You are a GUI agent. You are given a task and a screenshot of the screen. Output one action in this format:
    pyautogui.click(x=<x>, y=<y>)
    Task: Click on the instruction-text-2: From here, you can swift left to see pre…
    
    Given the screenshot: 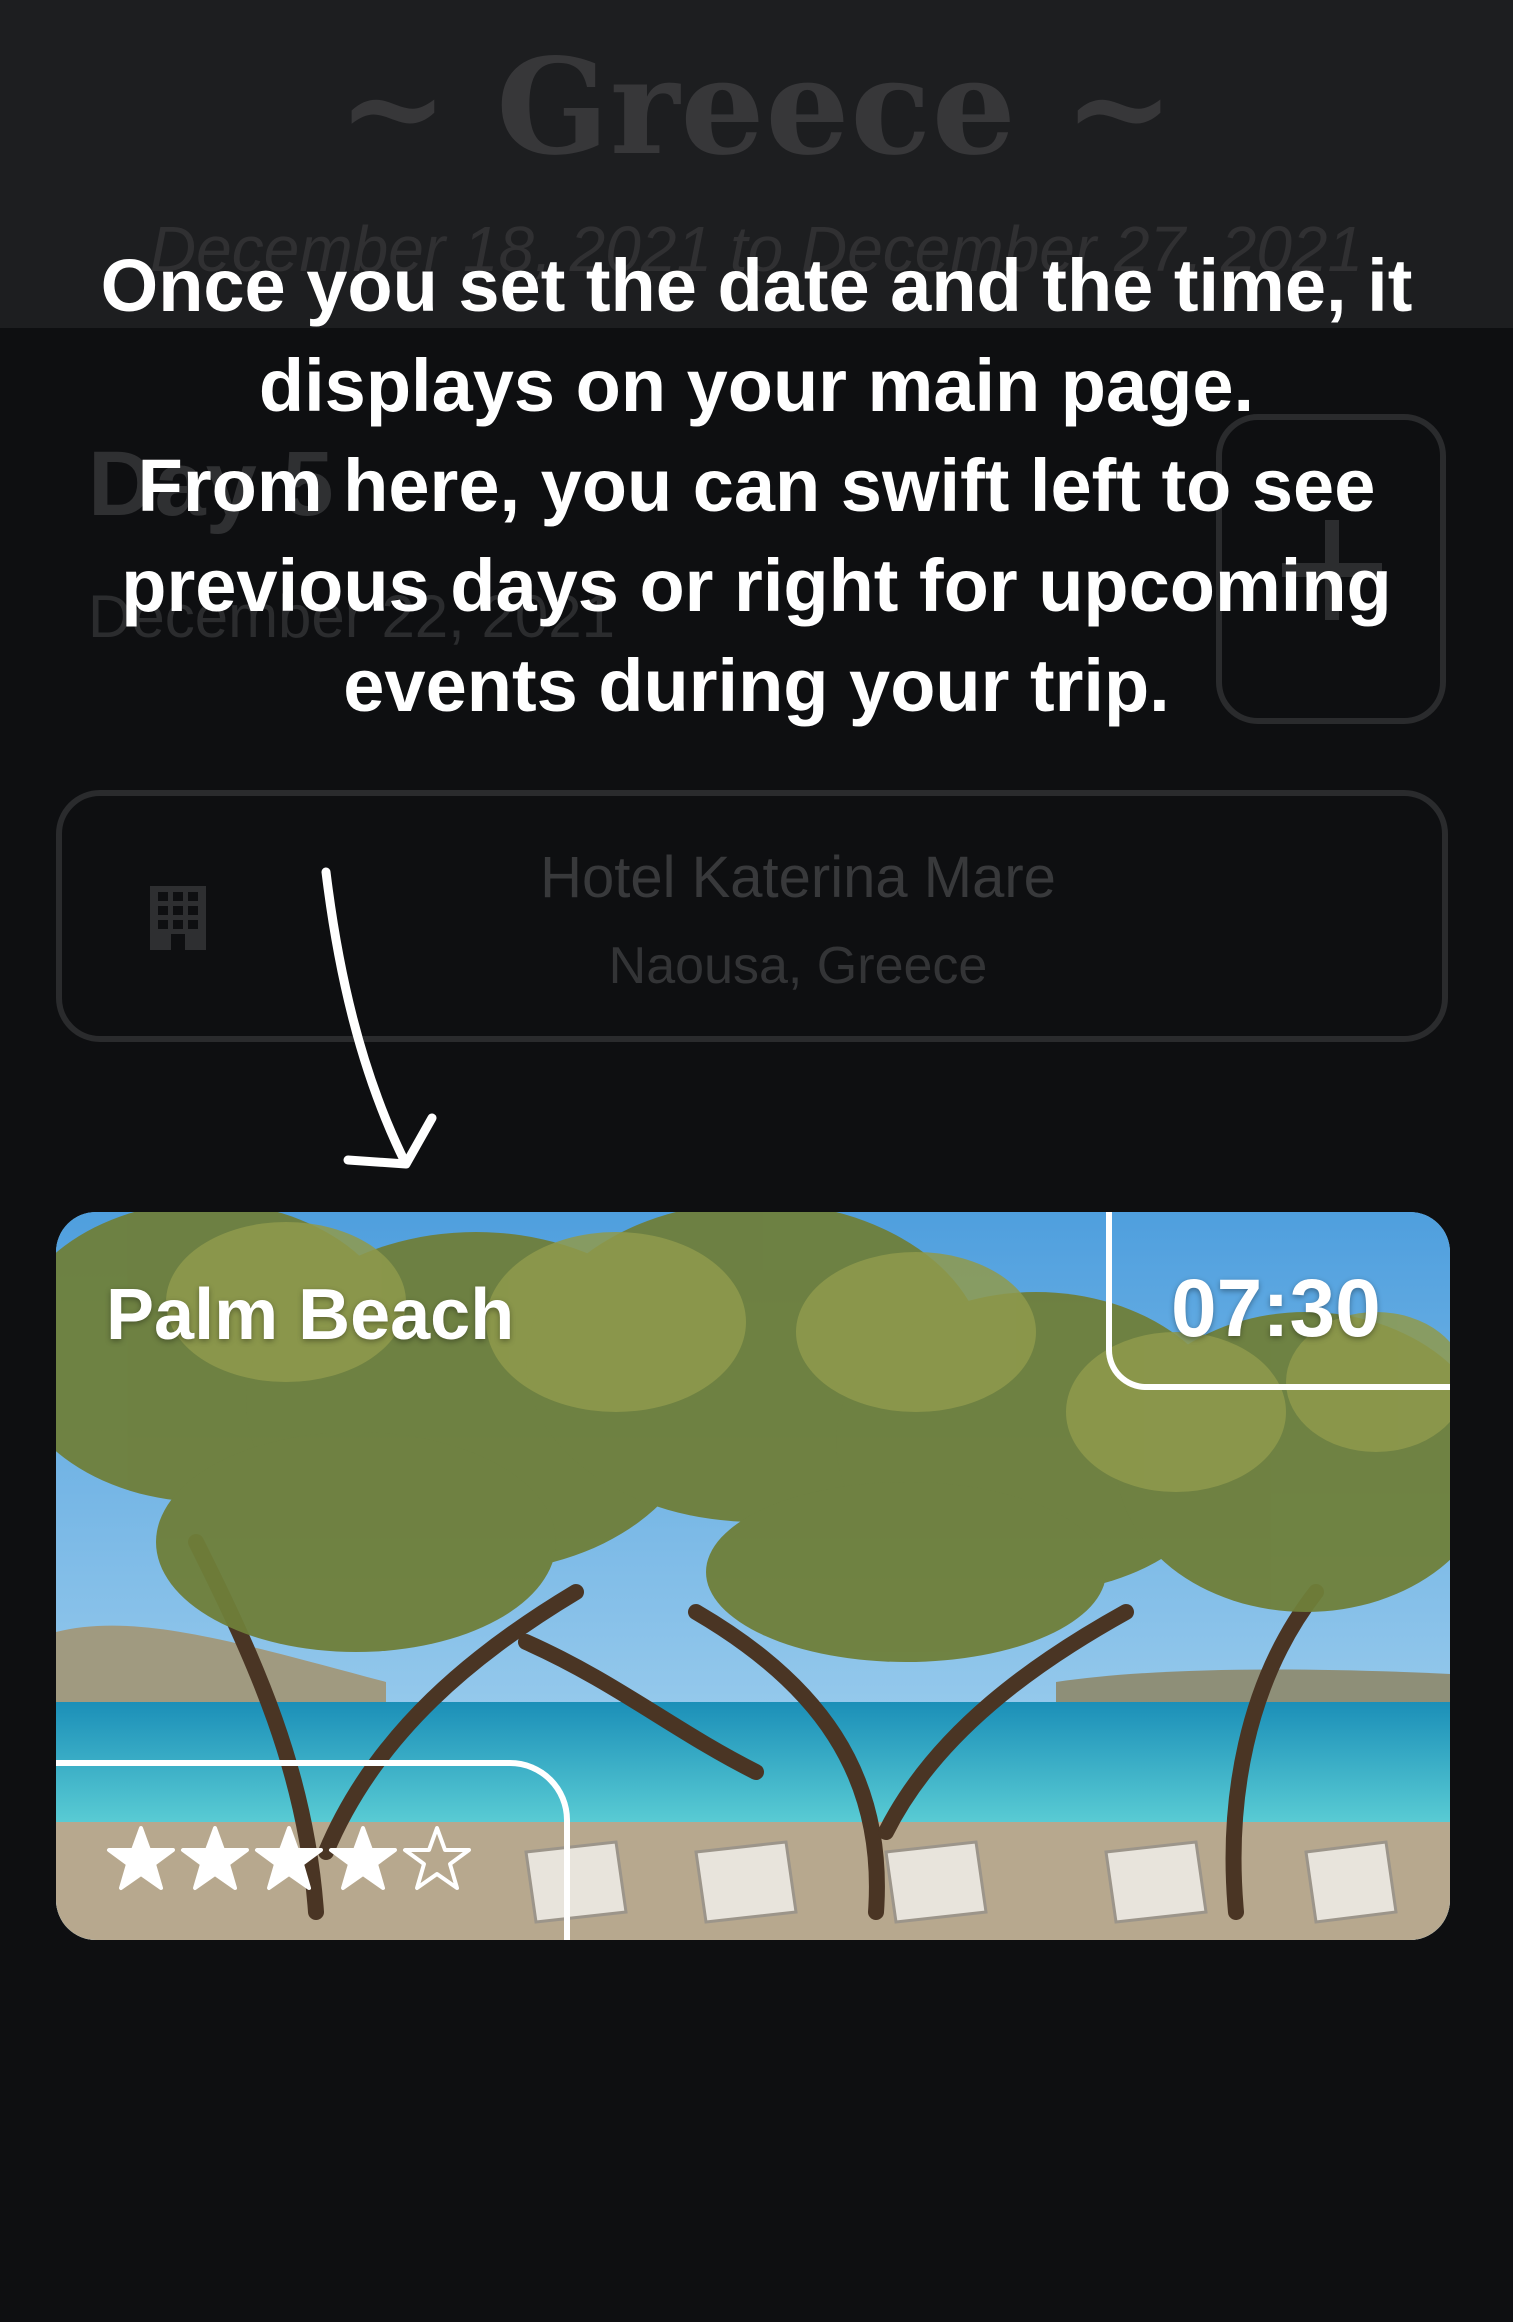 What is the action you would take?
    pyautogui.click(x=756, y=585)
    